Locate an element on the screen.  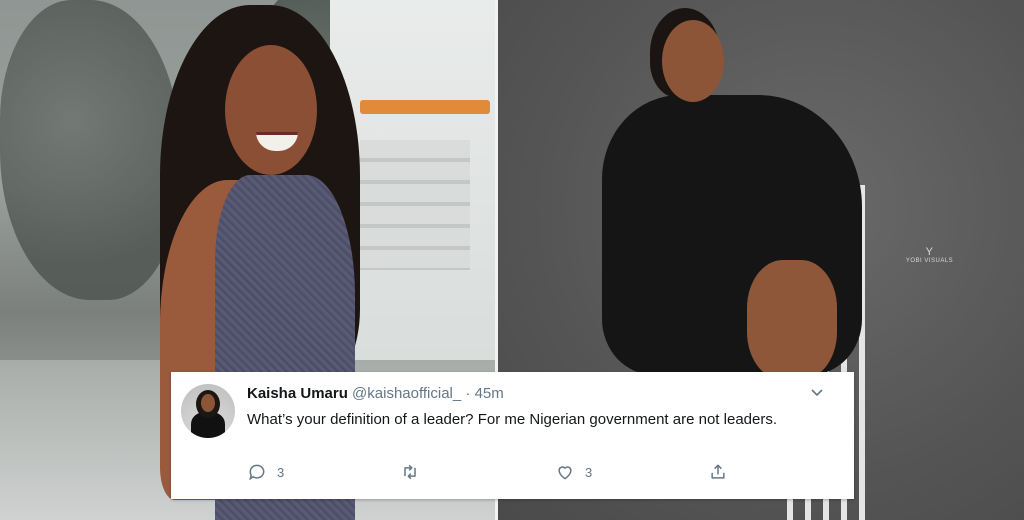
photographer-watermark: Y YOBI VISUALS is located at coordinates (929, 255).